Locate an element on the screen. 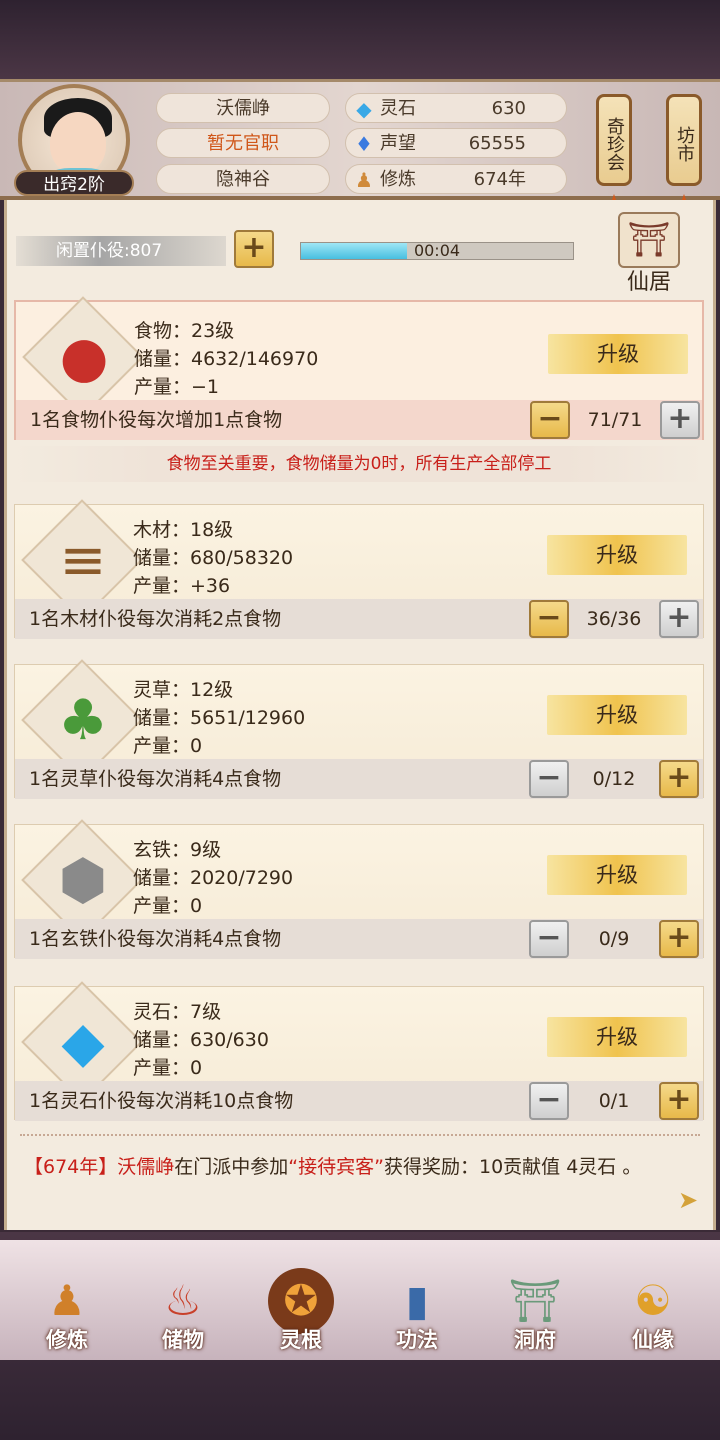 The height and width of the screenshot is (1440, 720). cultivation-resource: ♟ 修炼 674年 is located at coordinates (456, 179).